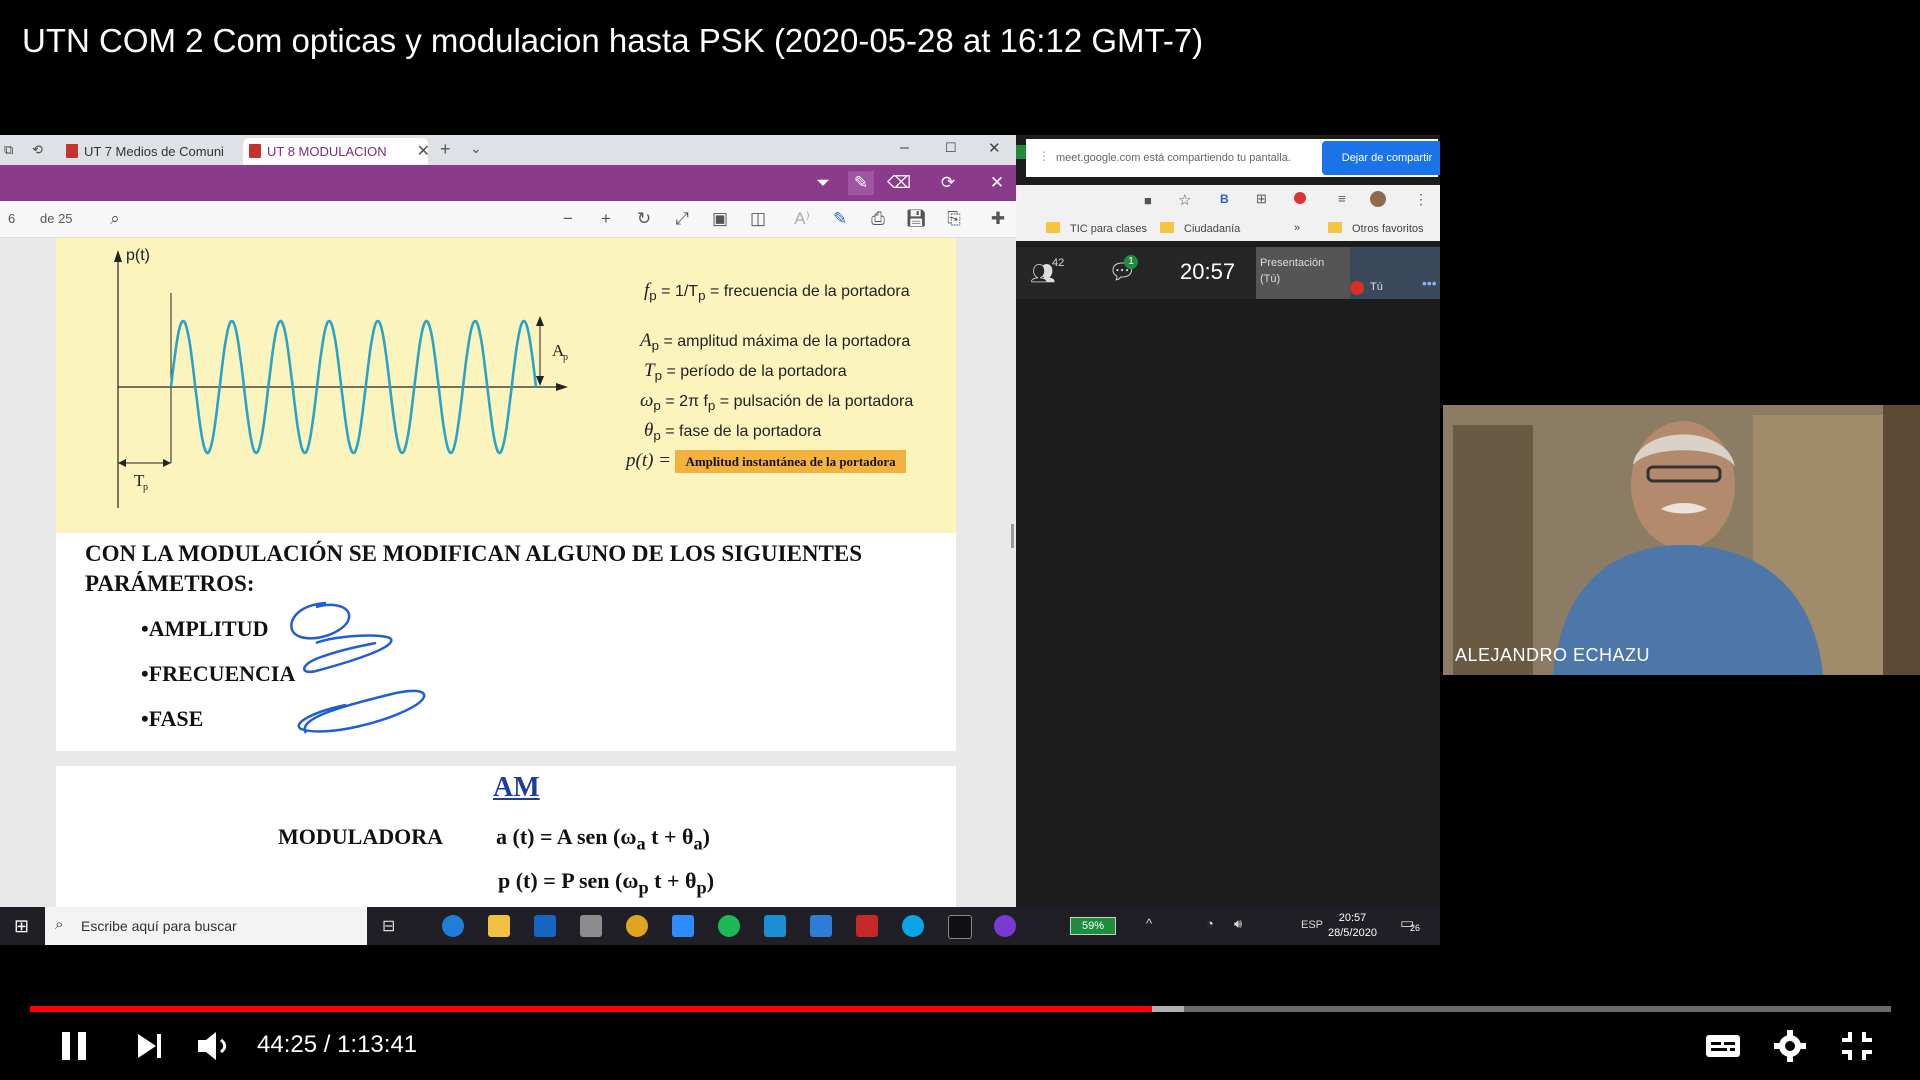  What do you see at coordinates (115, 219) in the screenshot?
I see `search-icon: ⌕` at bounding box center [115, 219].